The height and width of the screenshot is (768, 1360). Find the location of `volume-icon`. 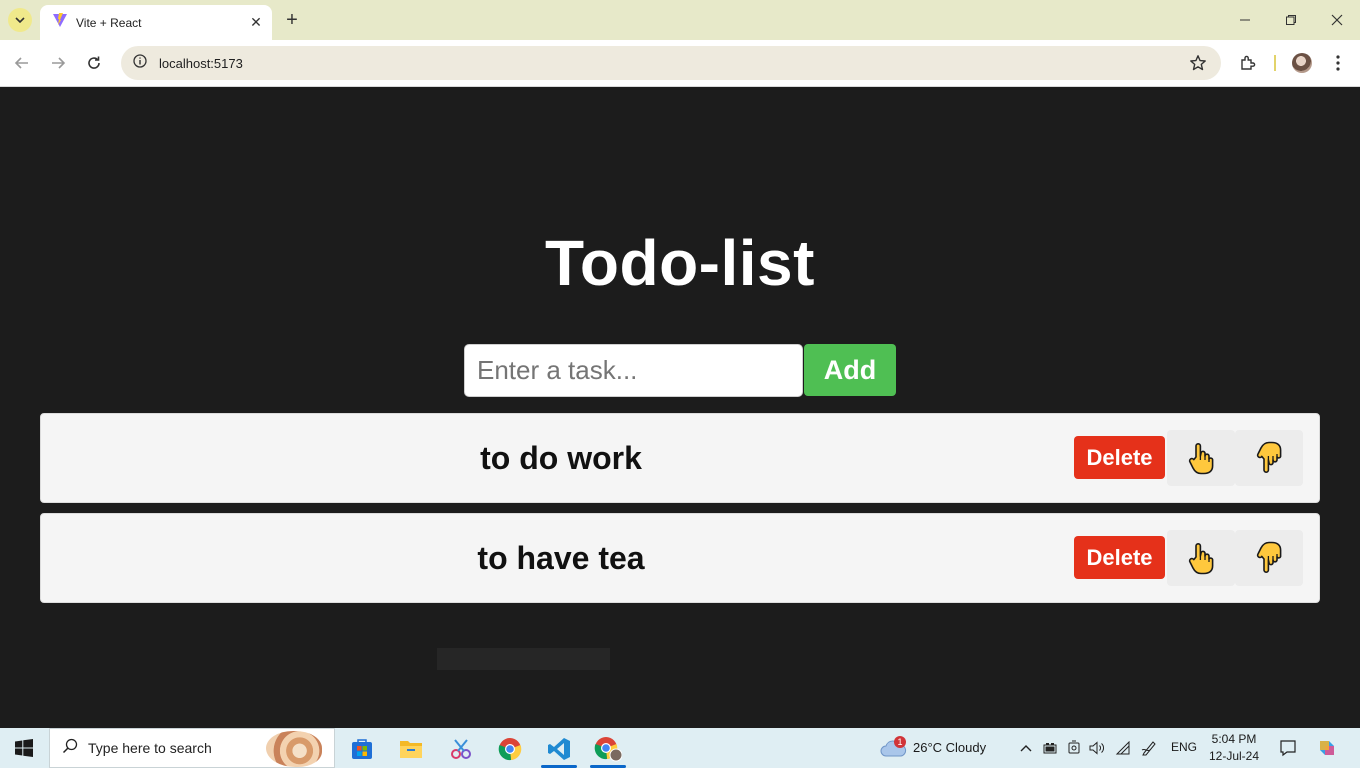

volume-icon is located at coordinates (1097, 748).